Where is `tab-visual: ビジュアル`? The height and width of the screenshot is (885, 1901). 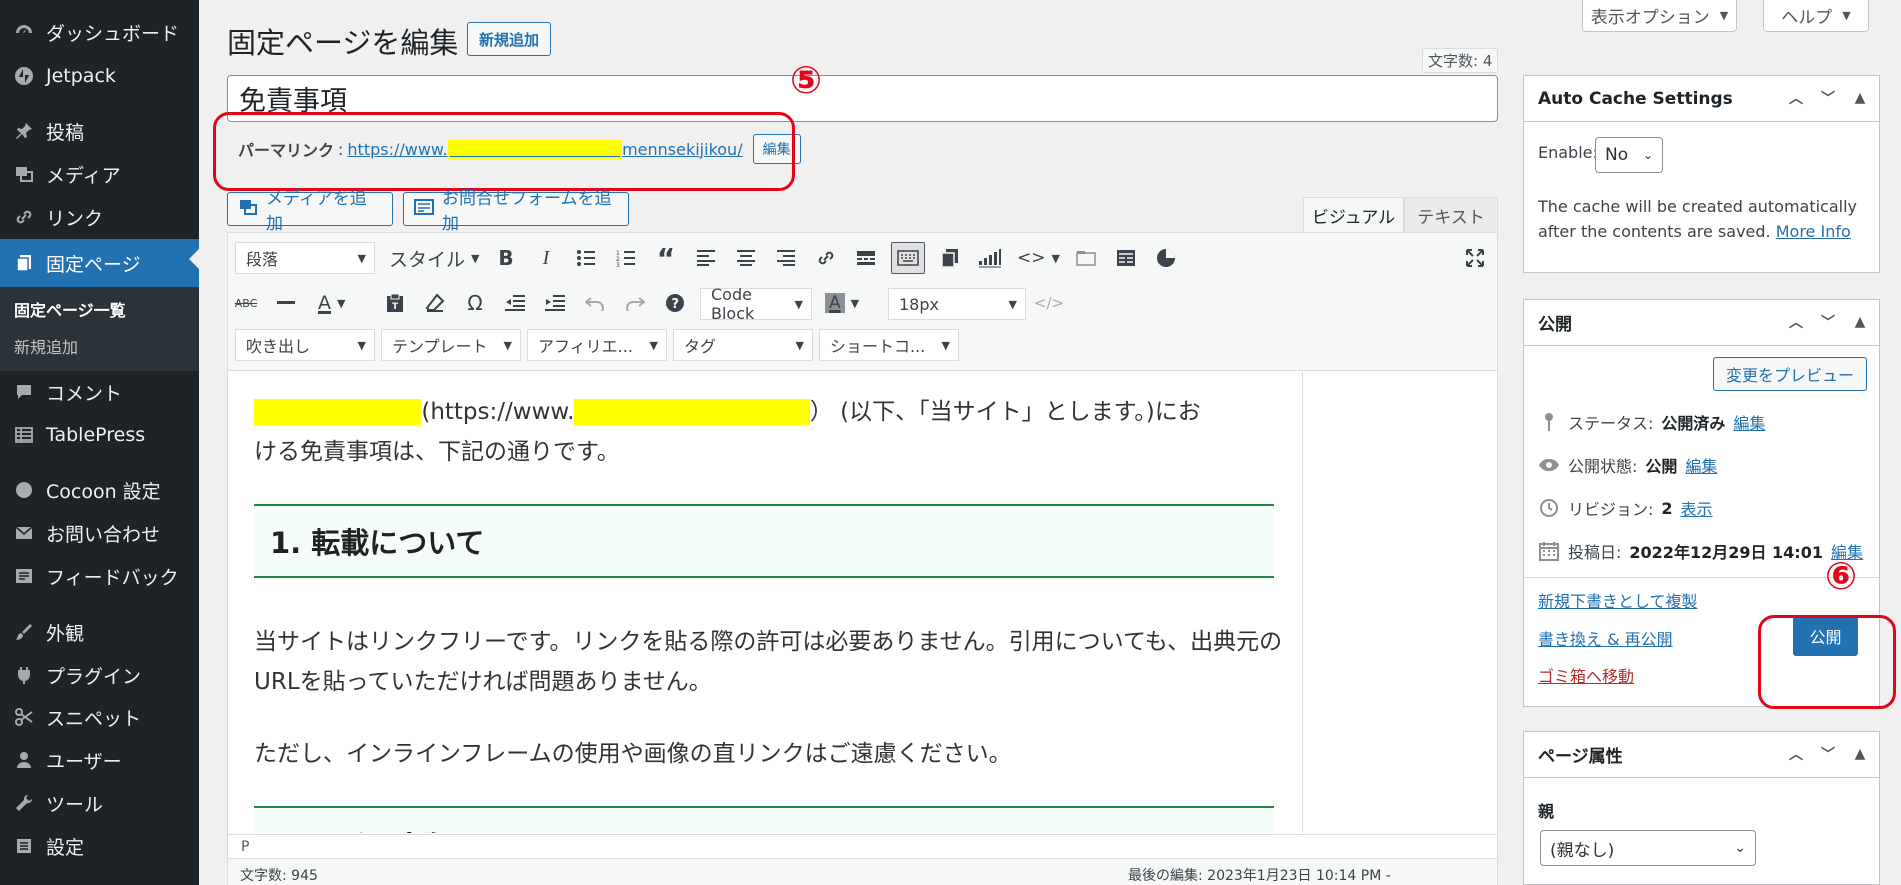 tab-visual: ビジュアル is located at coordinates (1353, 214).